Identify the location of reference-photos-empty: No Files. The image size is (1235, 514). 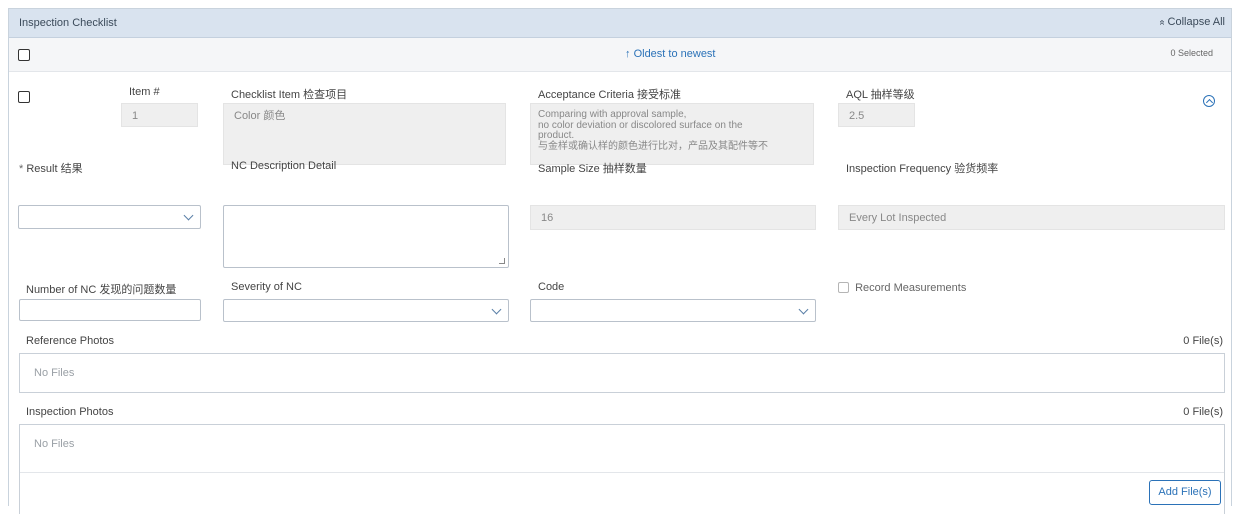
(54, 373).